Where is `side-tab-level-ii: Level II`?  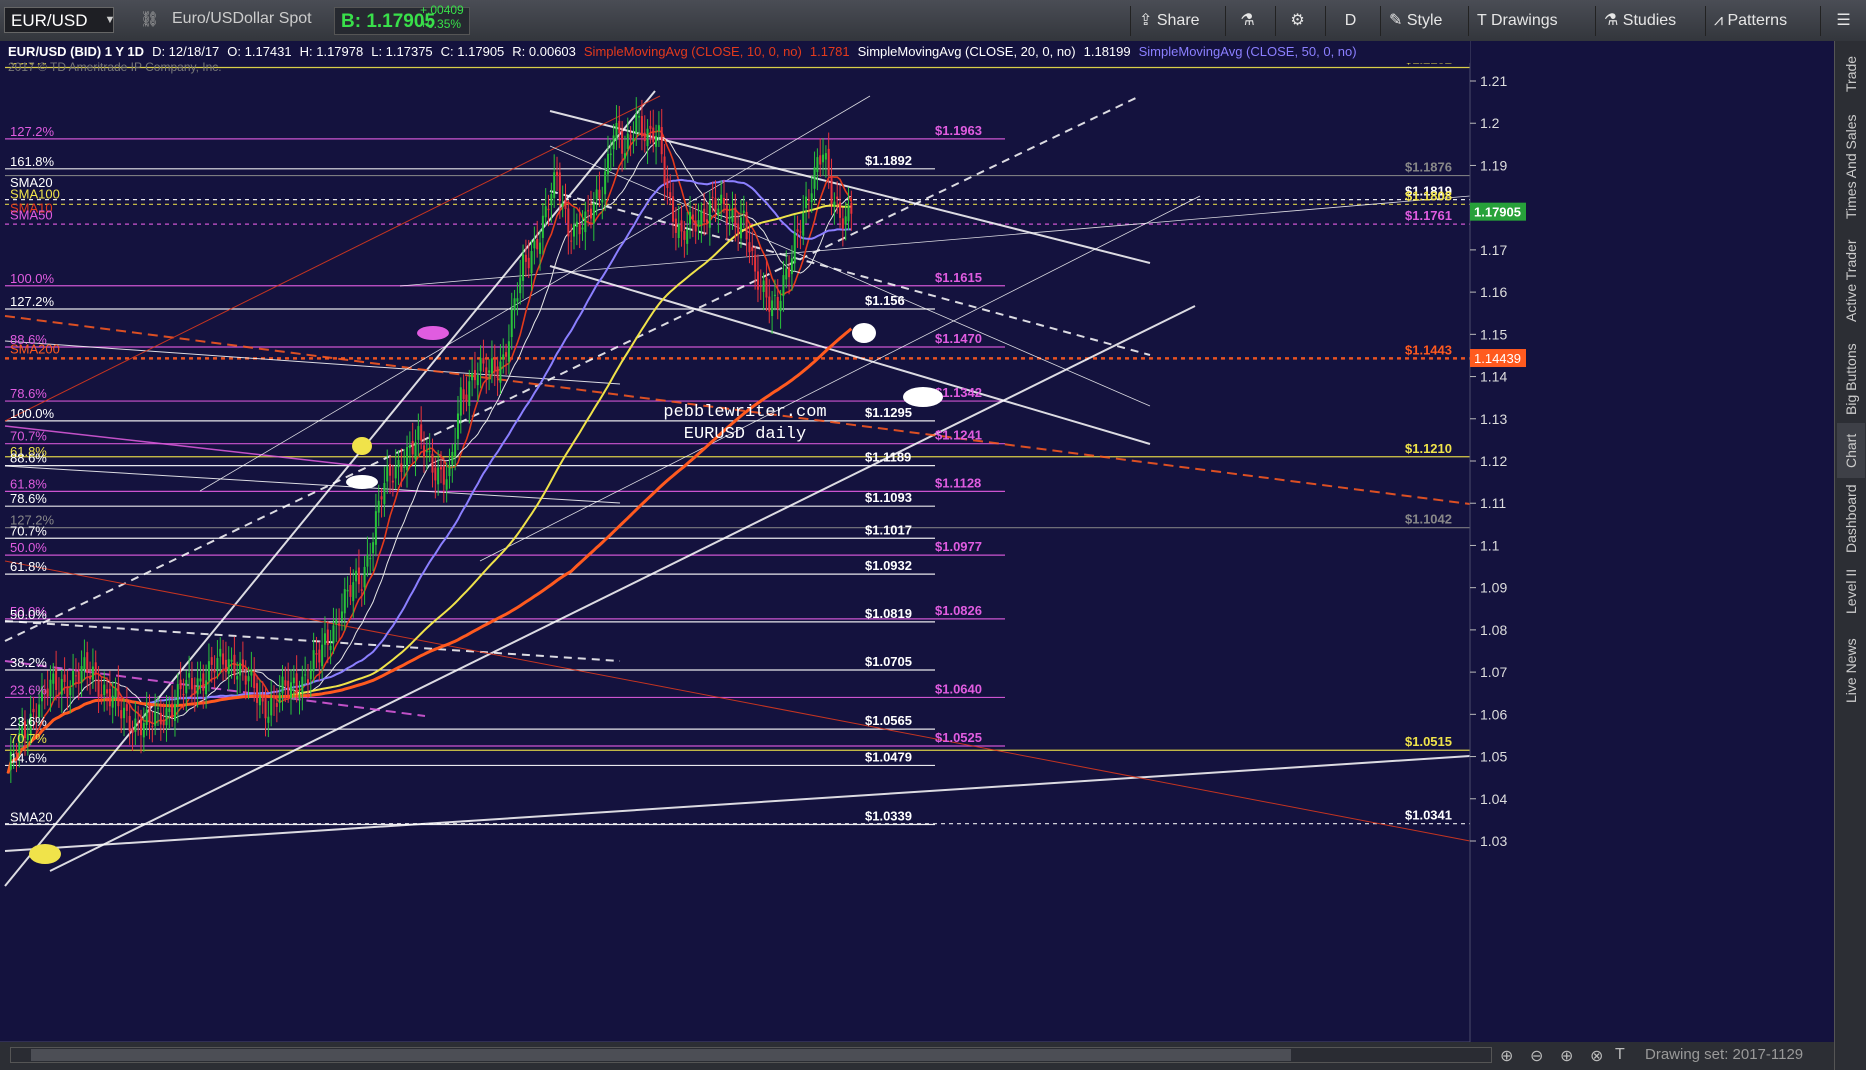
side-tab-level-ii: Level II is located at coordinates (1851, 591).